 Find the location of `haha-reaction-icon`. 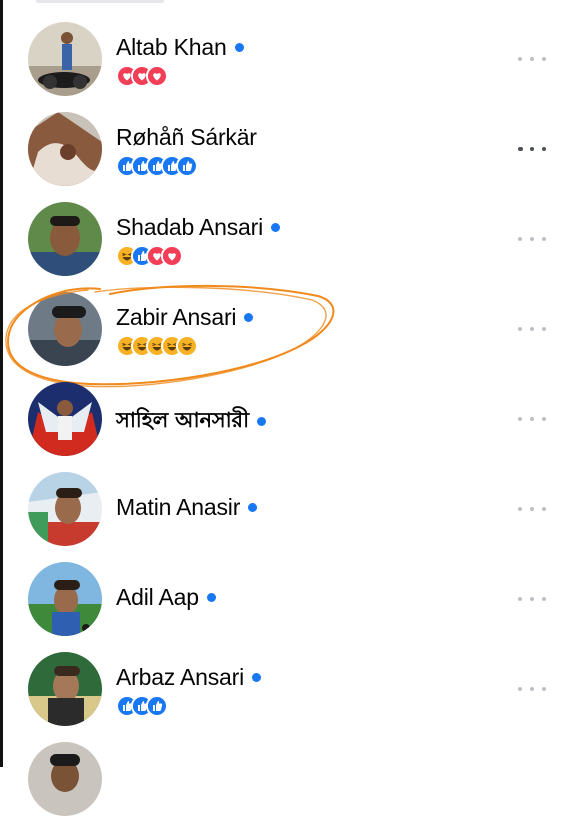

haha-reaction-icon is located at coordinates (187, 346).